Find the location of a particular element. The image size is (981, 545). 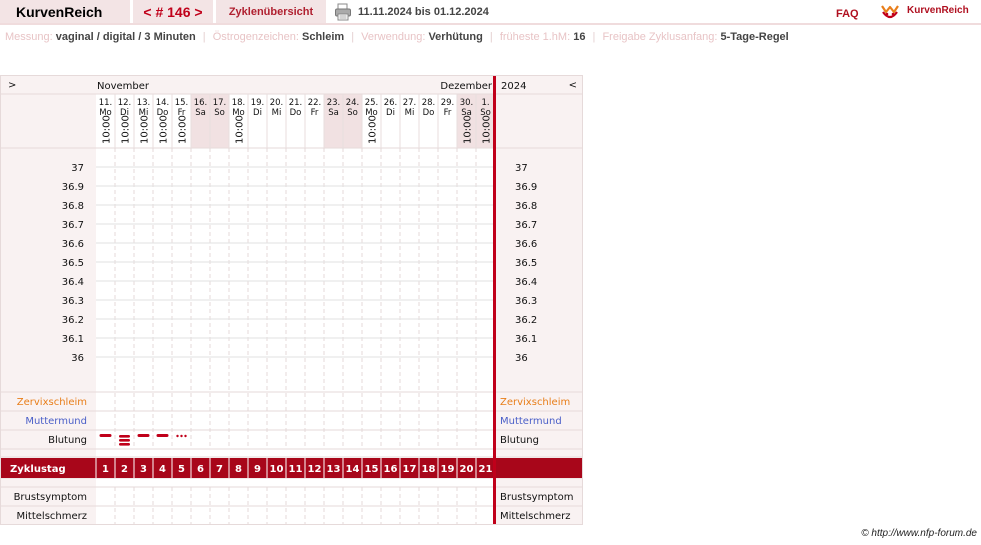

cycle-day-number: 16 is located at coordinates (391, 469).